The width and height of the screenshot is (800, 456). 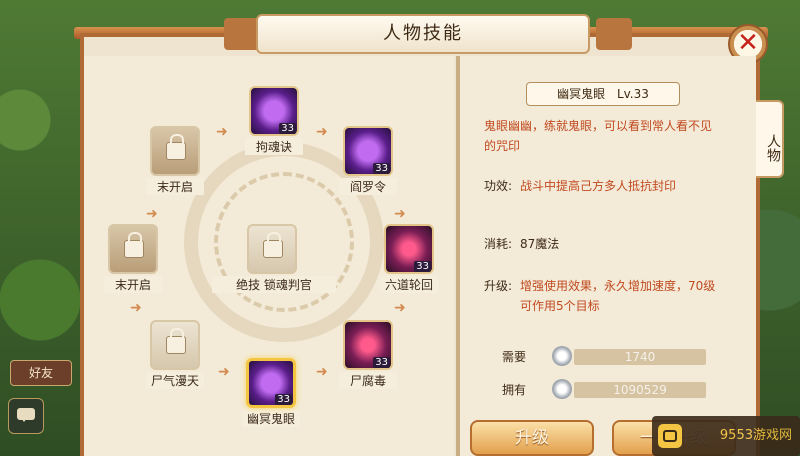 What do you see at coordinates (532, 438) in the screenshot?
I see `upgrade-button: 升级` at bounding box center [532, 438].